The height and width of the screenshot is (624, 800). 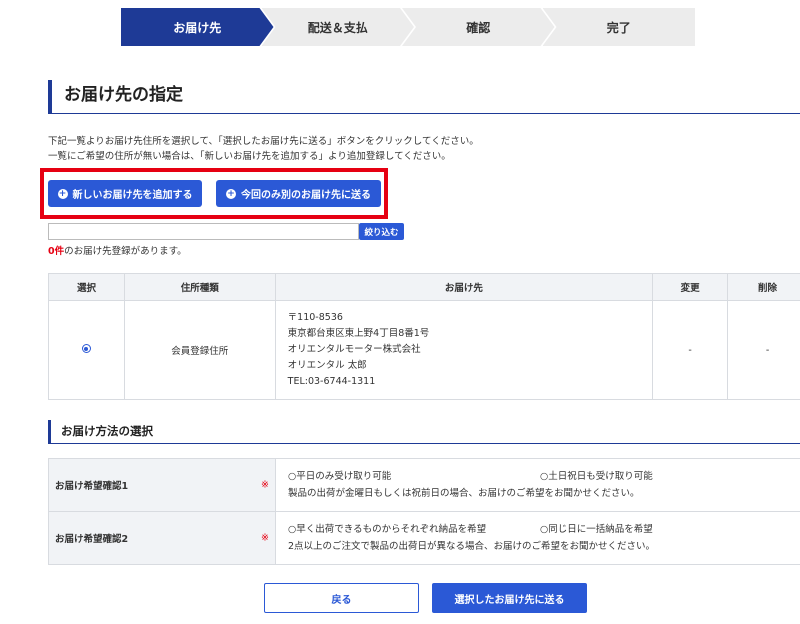 I want to click on send-selected-button: 選択したお届け先に送る, so click(x=509, y=598).